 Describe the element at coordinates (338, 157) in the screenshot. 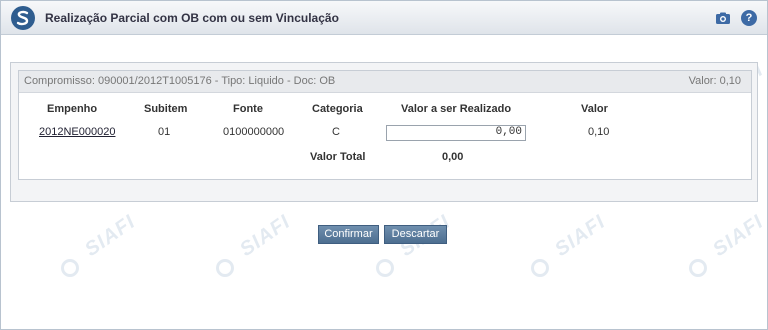

I see `total-label: Valor Total` at that location.